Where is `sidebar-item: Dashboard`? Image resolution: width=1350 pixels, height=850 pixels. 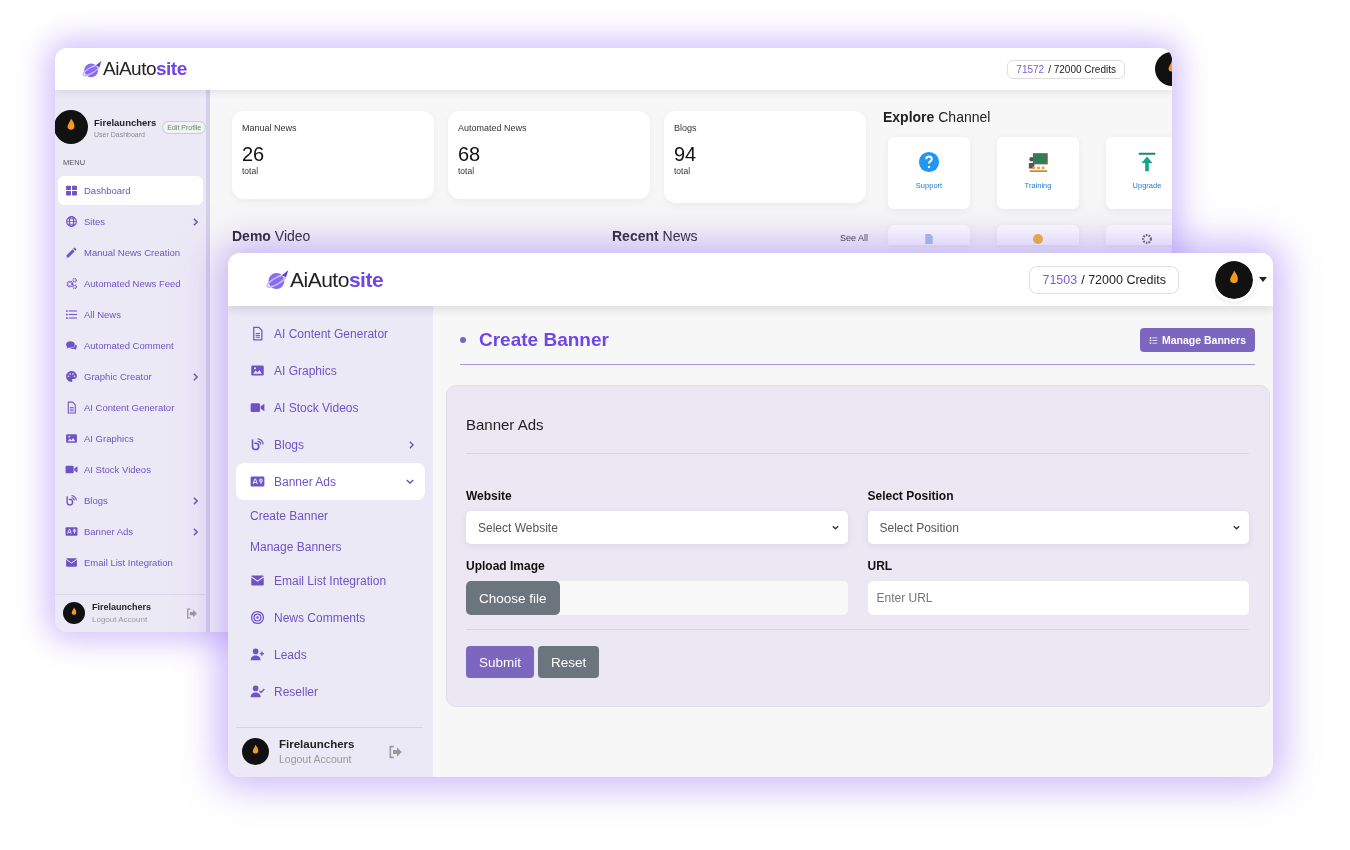
sidebar-item: Dashboard is located at coordinates (130, 190).